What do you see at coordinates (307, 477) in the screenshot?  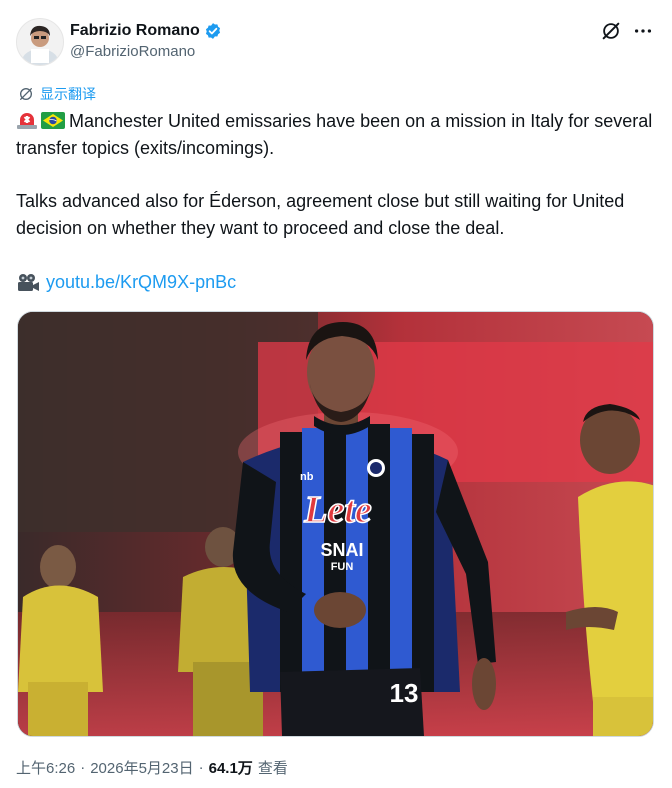 I see `kit-brand-text: nb` at bounding box center [307, 477].